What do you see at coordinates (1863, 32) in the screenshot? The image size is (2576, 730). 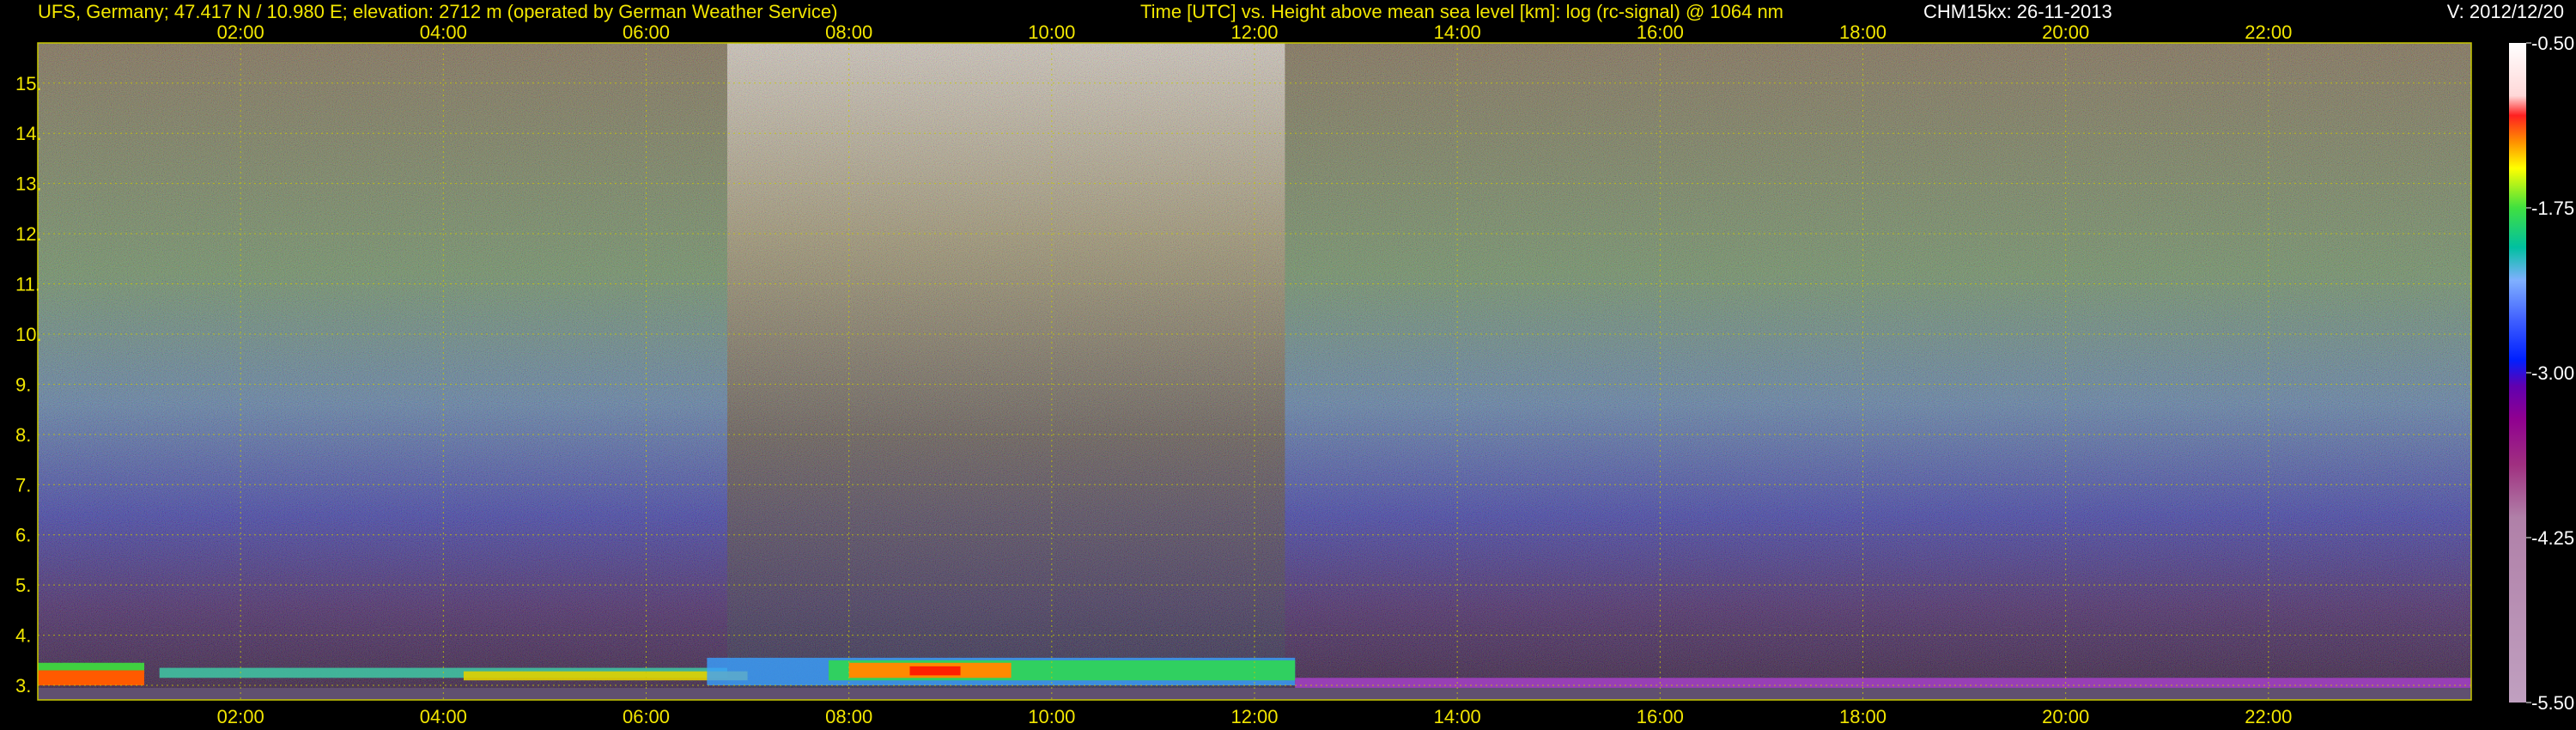 I see `x-tick-label-top: 18:00` at bounding box center [1863, 32].